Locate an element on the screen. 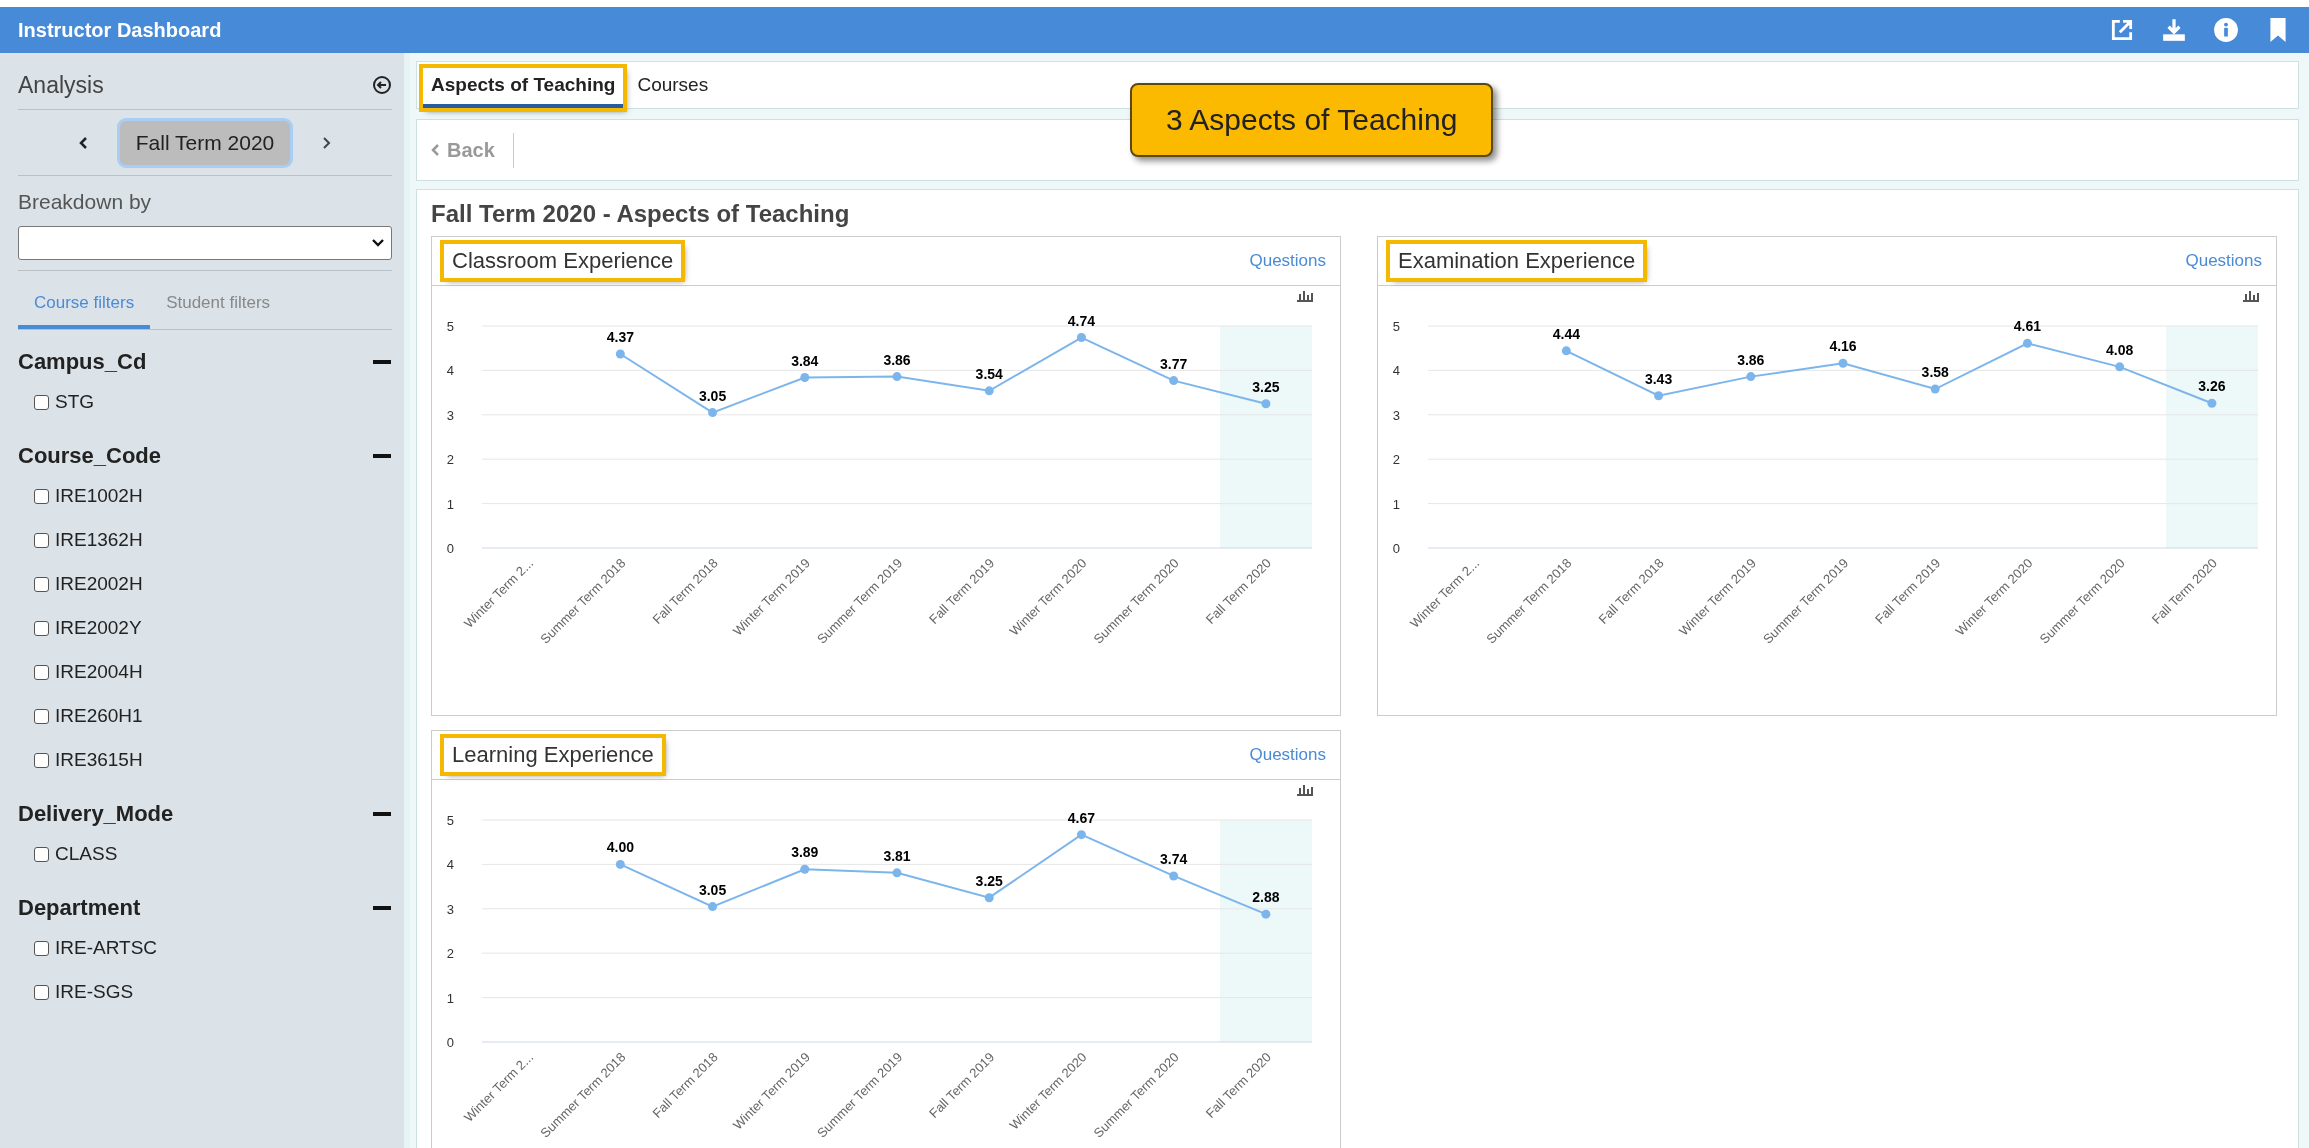 The image size is (2309, 1148). page-title: Fall Term 2020 - Aspects of Teaching is located at coordinates (641, 214).